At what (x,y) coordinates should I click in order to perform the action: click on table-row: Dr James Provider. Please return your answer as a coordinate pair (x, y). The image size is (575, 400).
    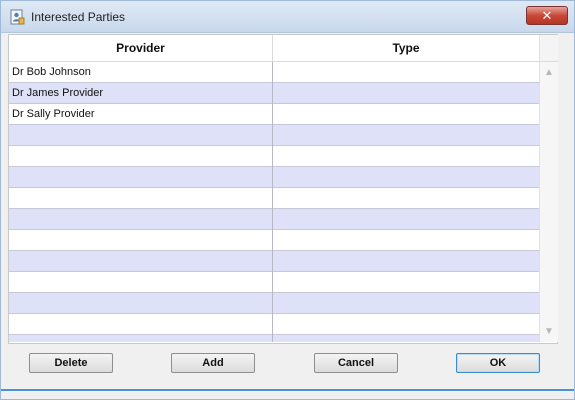
    Looking at the image, I should click on (274, 93).